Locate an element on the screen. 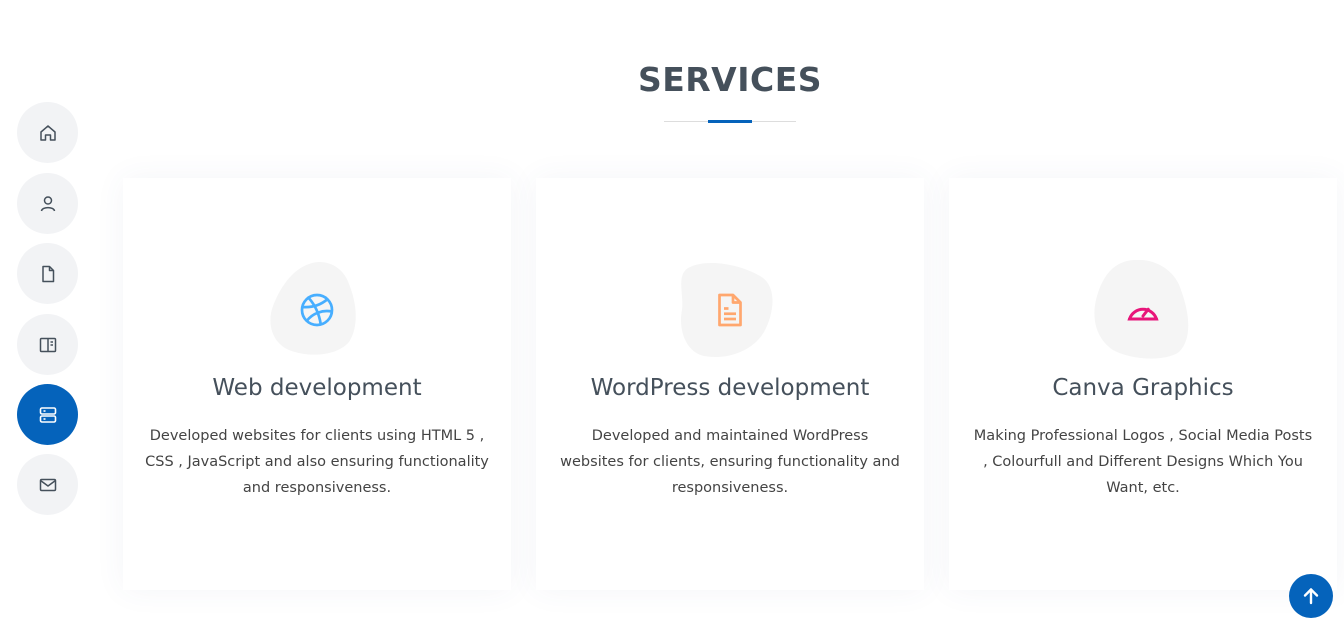  back-to-top-button is located at coordinates (1311, 596).